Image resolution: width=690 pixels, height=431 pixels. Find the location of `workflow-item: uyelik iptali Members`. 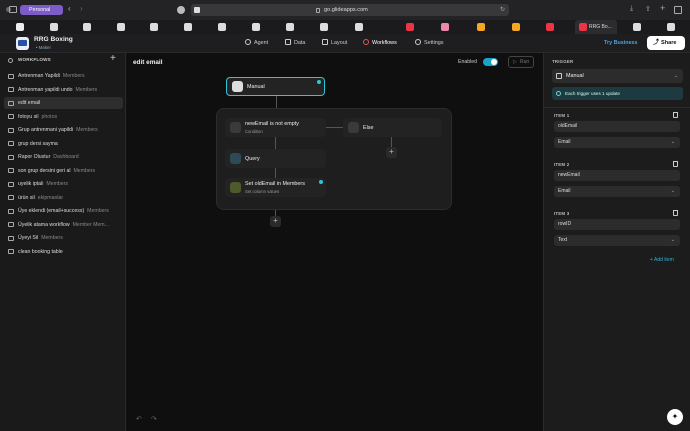

workflow-item: uyelik iptali Members is located at coordinates (63, 184).